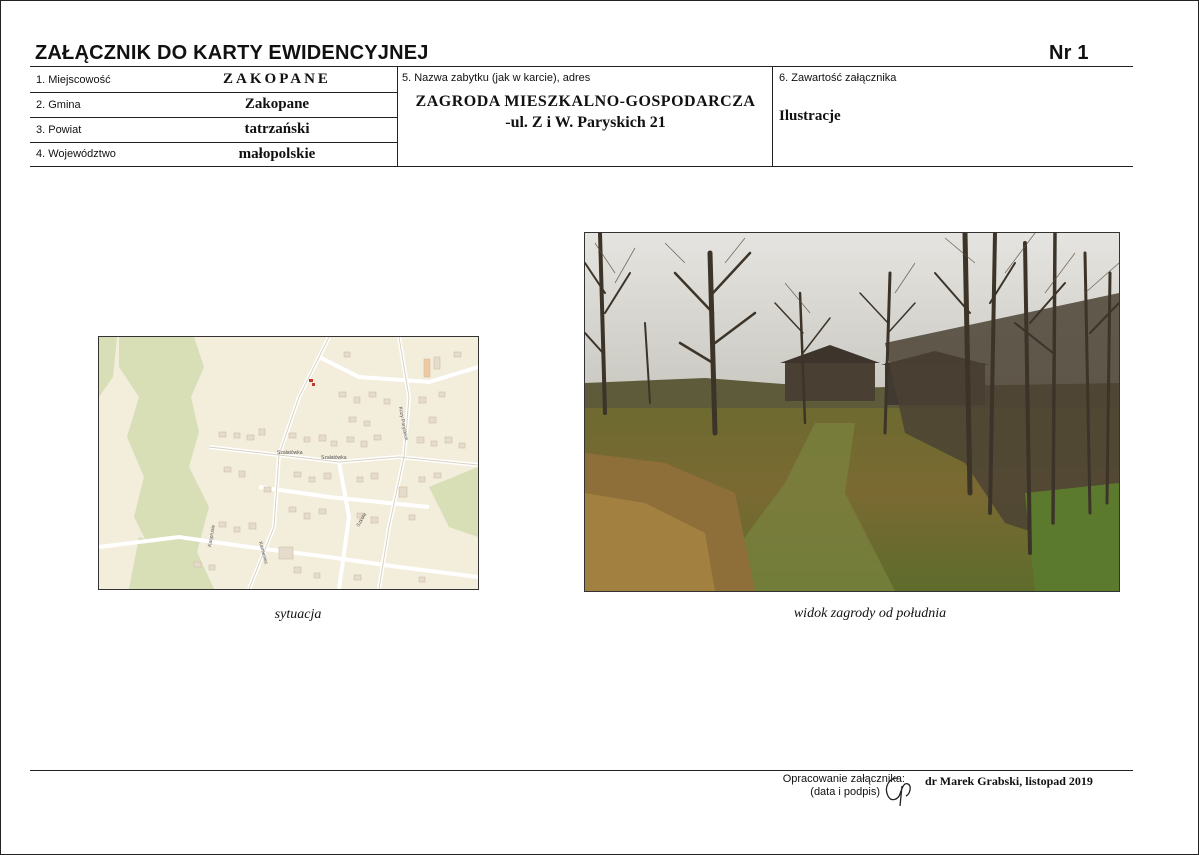 The image size is (1199, 855). What do you see at coordinates (298, 614) in the screenshot?
I see `map-caption: sytuacja` at bounding box center [298, 614].